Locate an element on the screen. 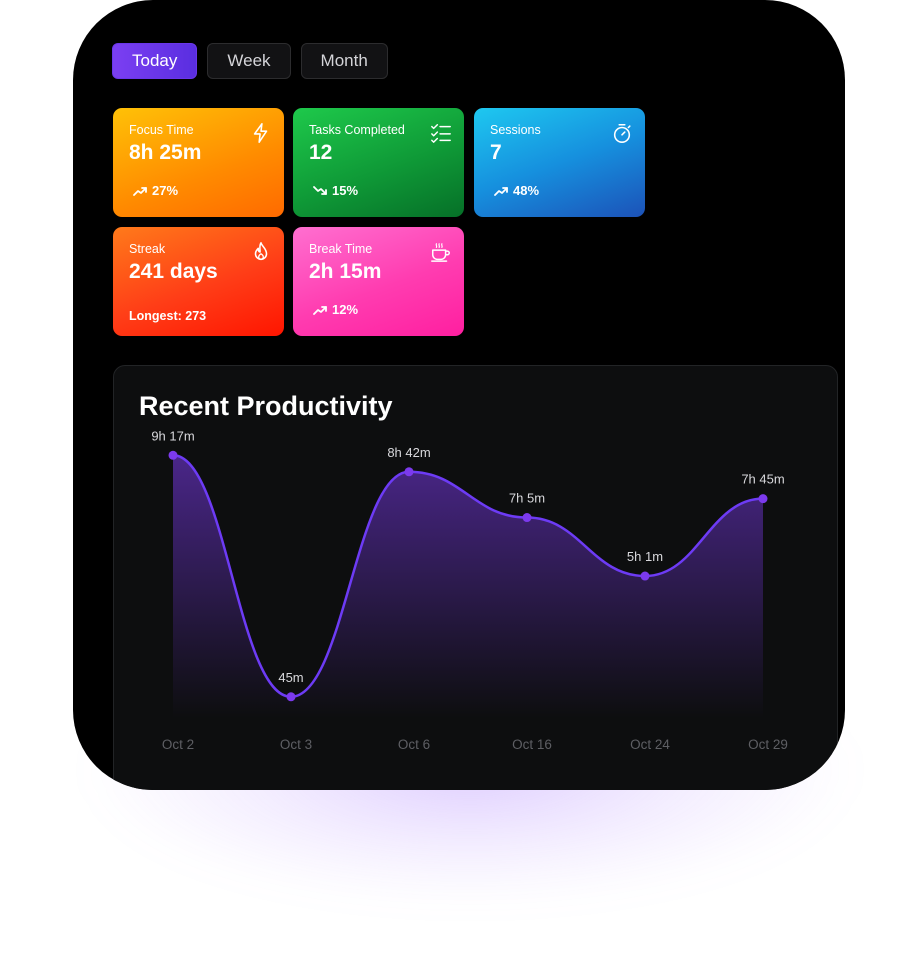  card-label: Sessions is located at coordinates (515, 130).